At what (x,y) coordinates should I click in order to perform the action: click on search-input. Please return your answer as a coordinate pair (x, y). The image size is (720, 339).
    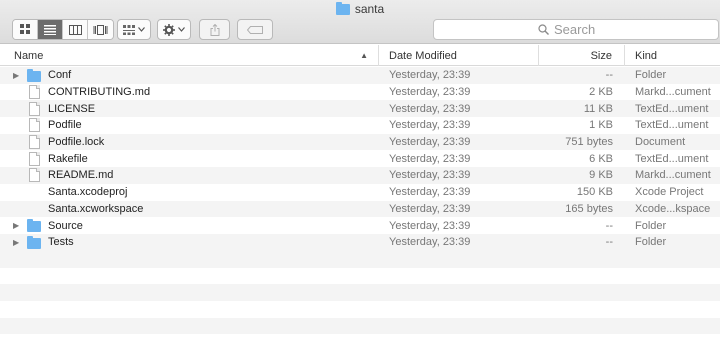
    Looking at the image, I should click on (584, 29).